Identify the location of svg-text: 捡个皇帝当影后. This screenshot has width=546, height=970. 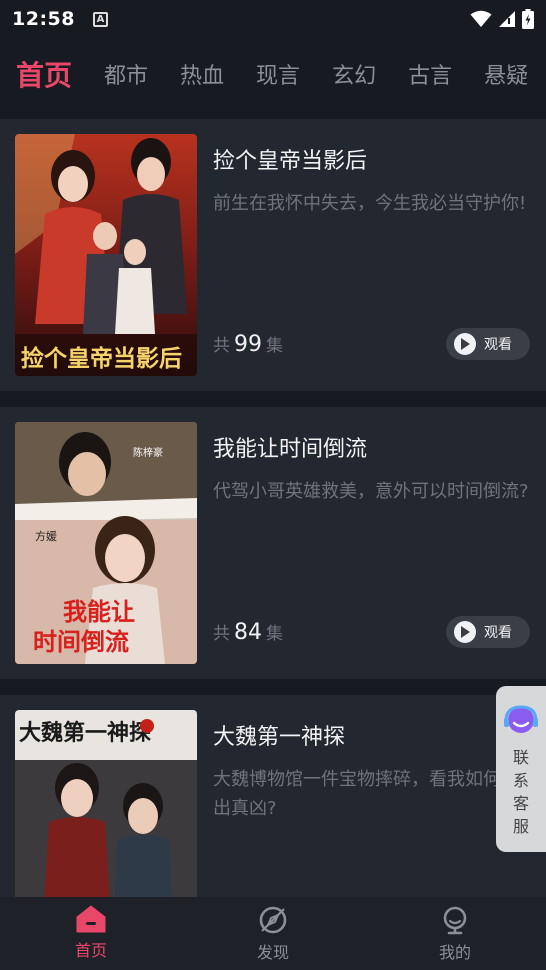
(101, 358).